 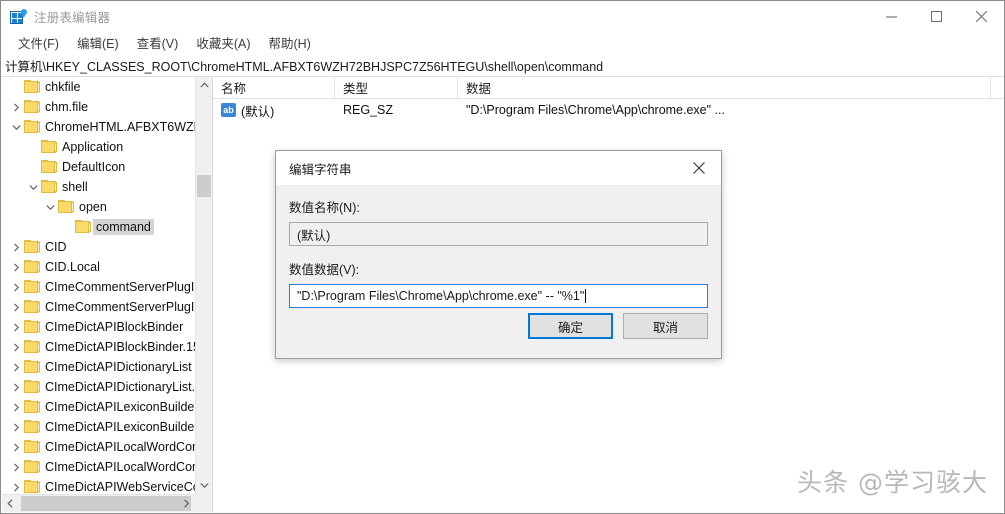 What do you see at coordinates (699, 168) in the screenshot?
I see `dialog-close-button` at bounding box center [699, 168].